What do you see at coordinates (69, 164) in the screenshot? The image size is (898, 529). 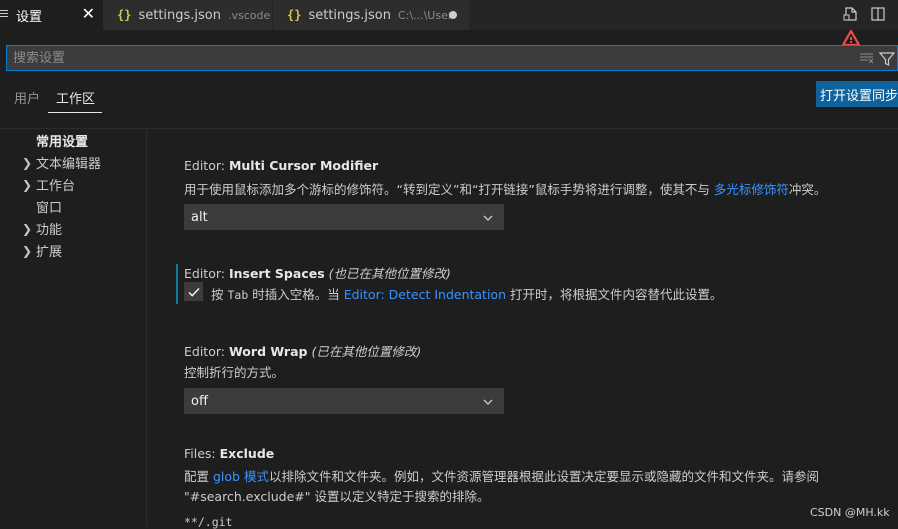 I see `toc-item-label: 文本编辑器` at bounding box center [69, 164].